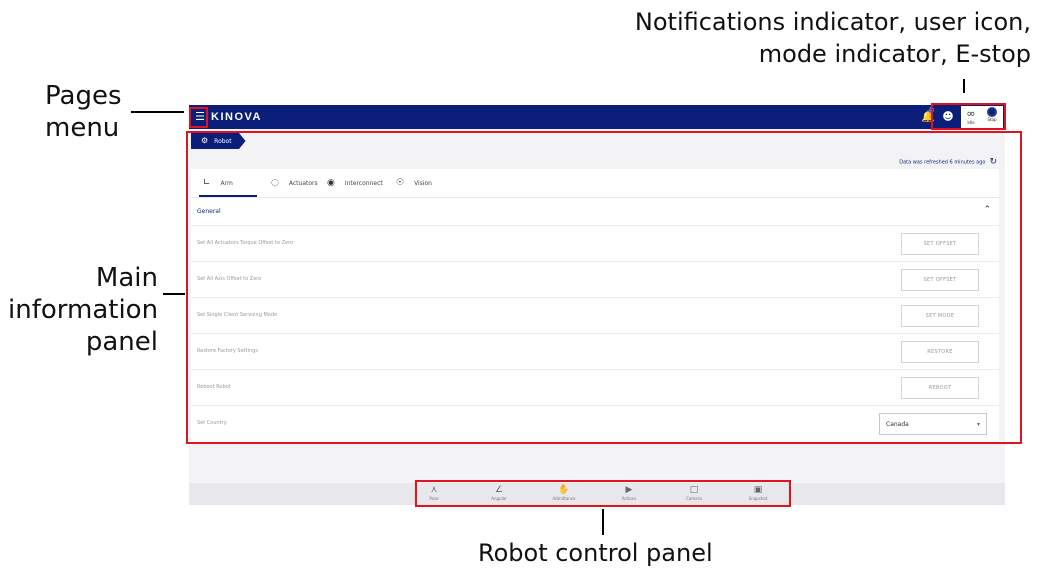 Image resolution: width=1045 pixels, height=570 pixels. I want to click on tab-bar: ∟ Arm ◌ Actuators ◉ Interconnect ☉ Vision, so click(595, 183).